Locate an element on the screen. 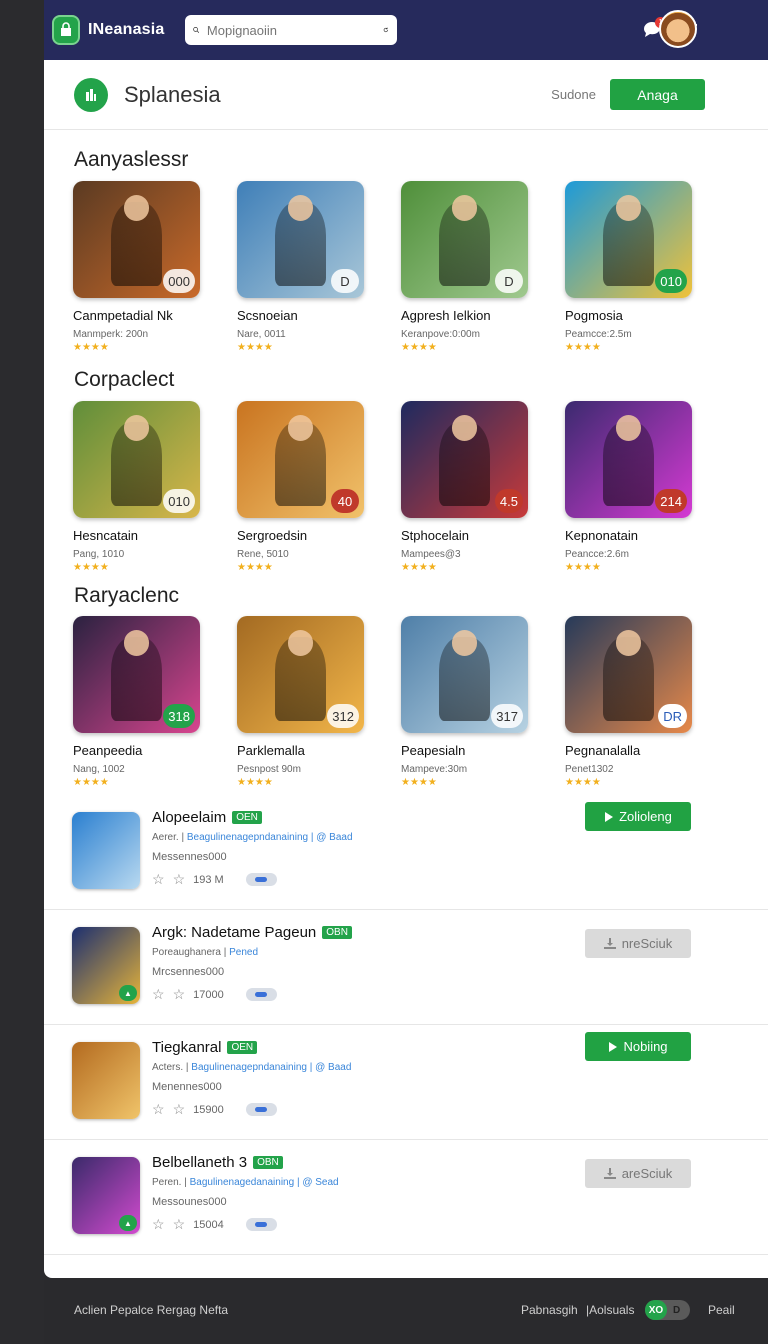  app-subtitle: Pesnpost 90m is located at coordinates (269, 769).